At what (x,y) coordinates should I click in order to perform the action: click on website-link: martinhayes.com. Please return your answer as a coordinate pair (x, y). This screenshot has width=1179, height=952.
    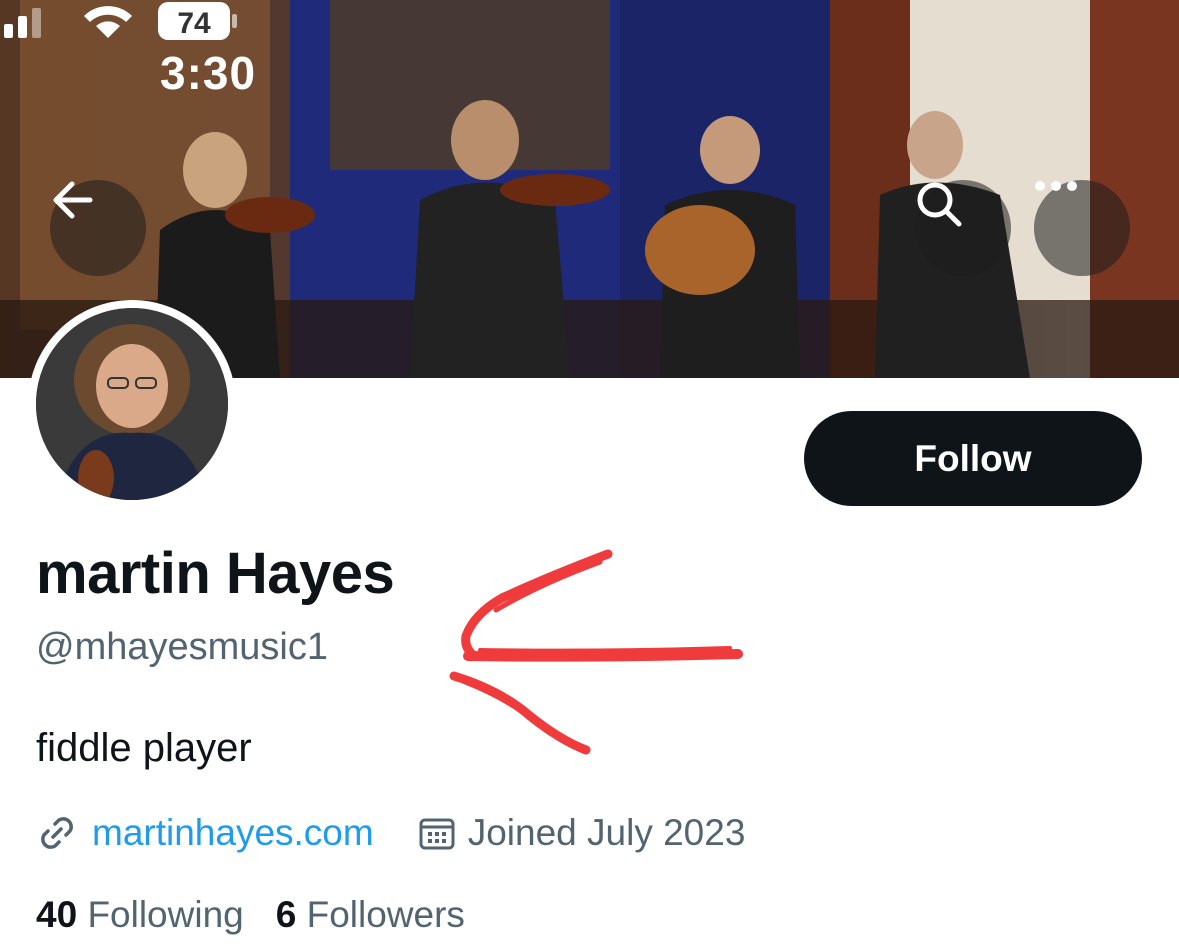
    Looking at the image, I should click on (233, 833).